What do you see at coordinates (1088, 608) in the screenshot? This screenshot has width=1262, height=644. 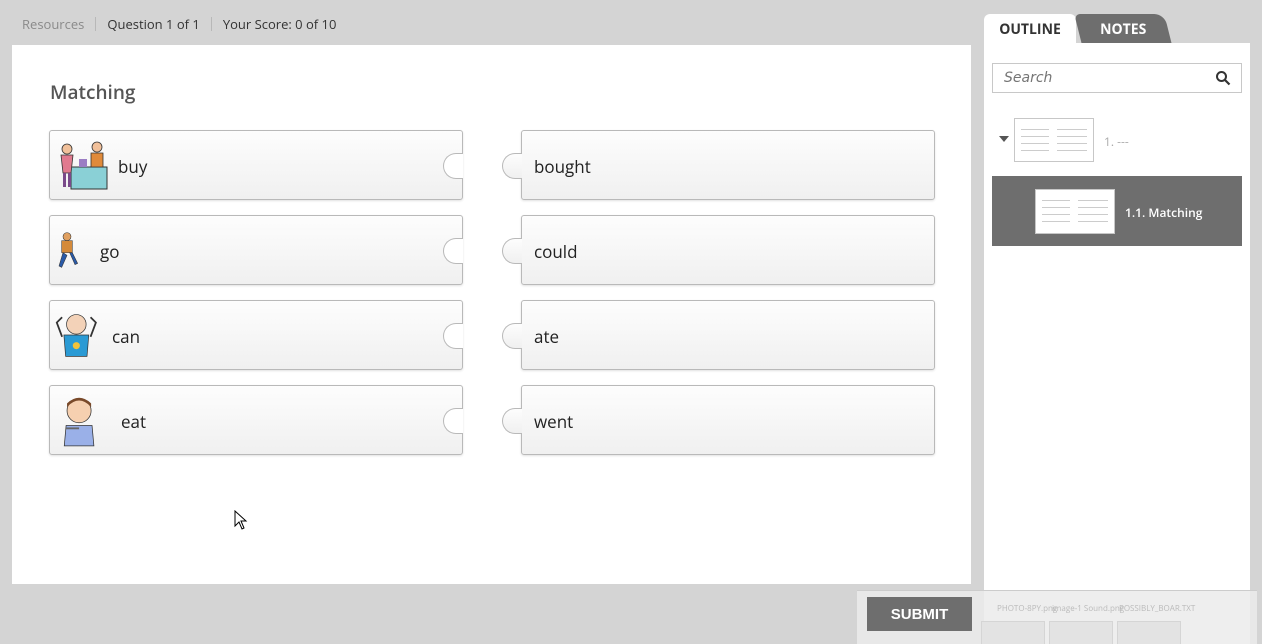 I see `ghost-file-label: image-1 Sound.png` at bounding box center [1088, 608].